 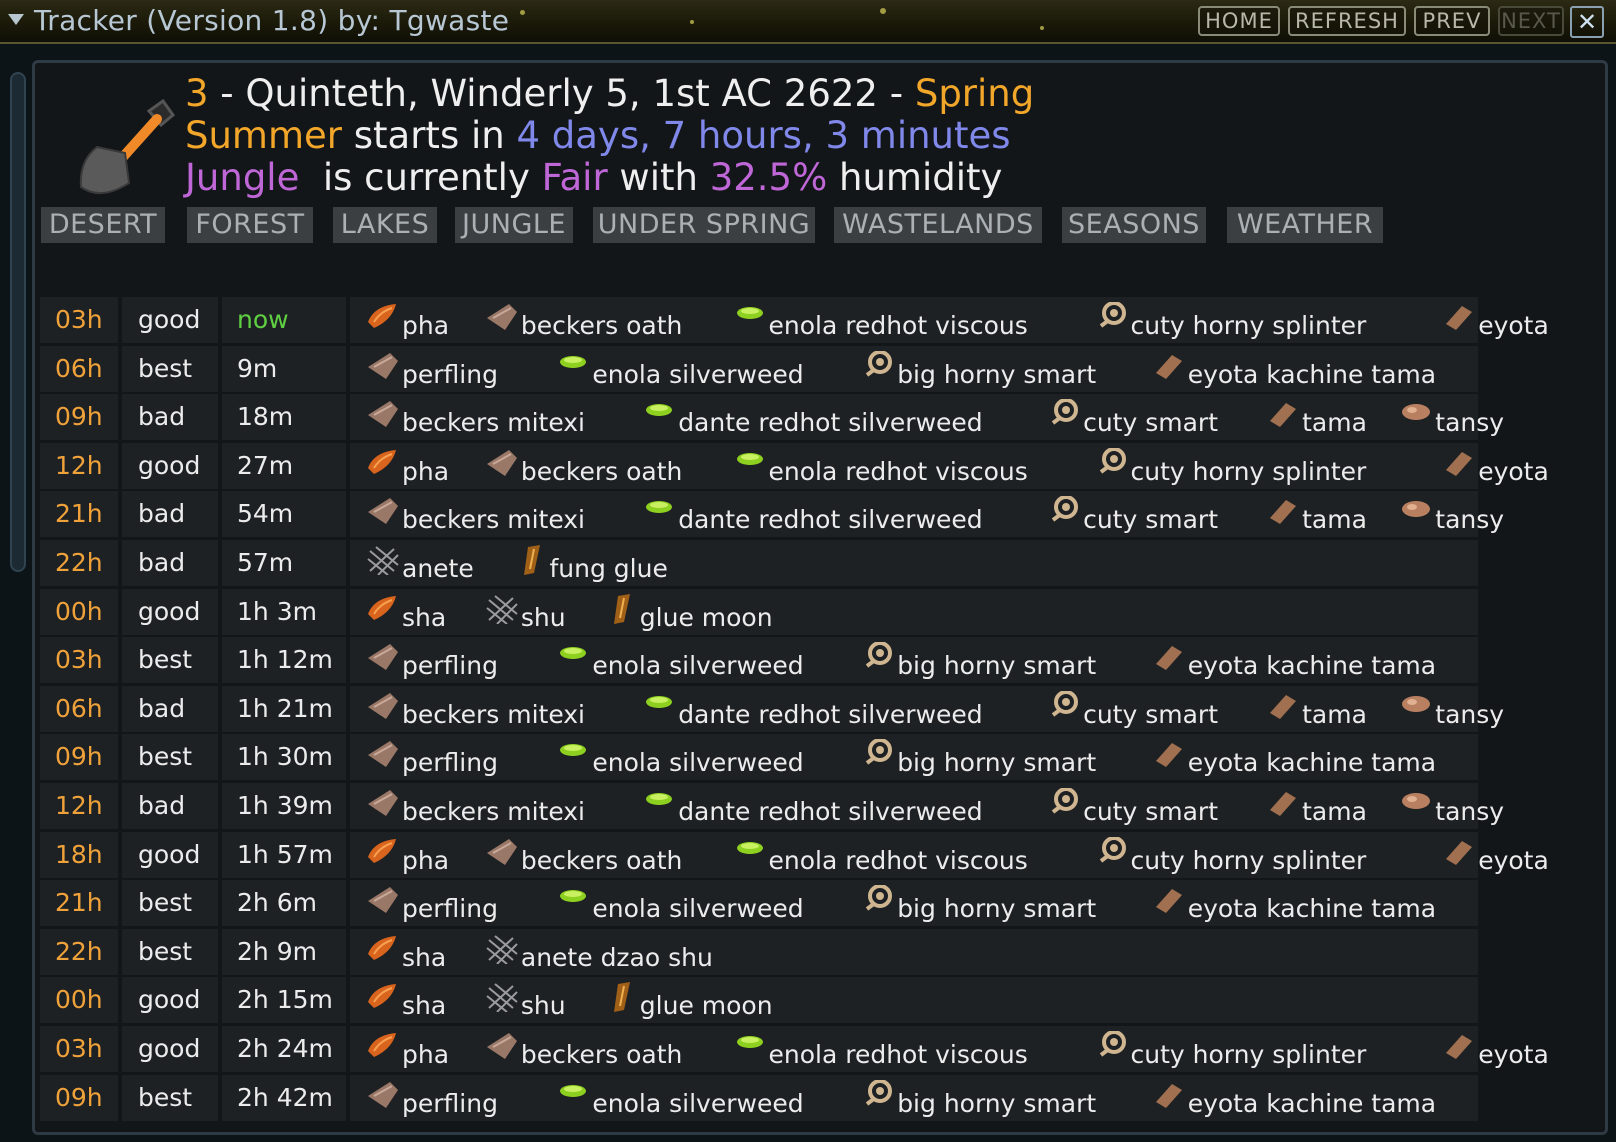 I want to click on tab-jungle: JUNGLE, so click(x=514, y=225).